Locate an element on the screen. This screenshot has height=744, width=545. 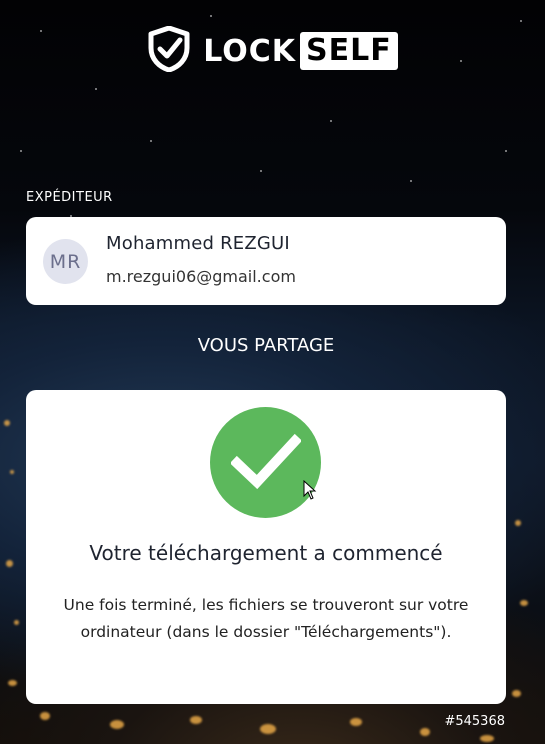
success-indicator is located at coordinates (265, 462).